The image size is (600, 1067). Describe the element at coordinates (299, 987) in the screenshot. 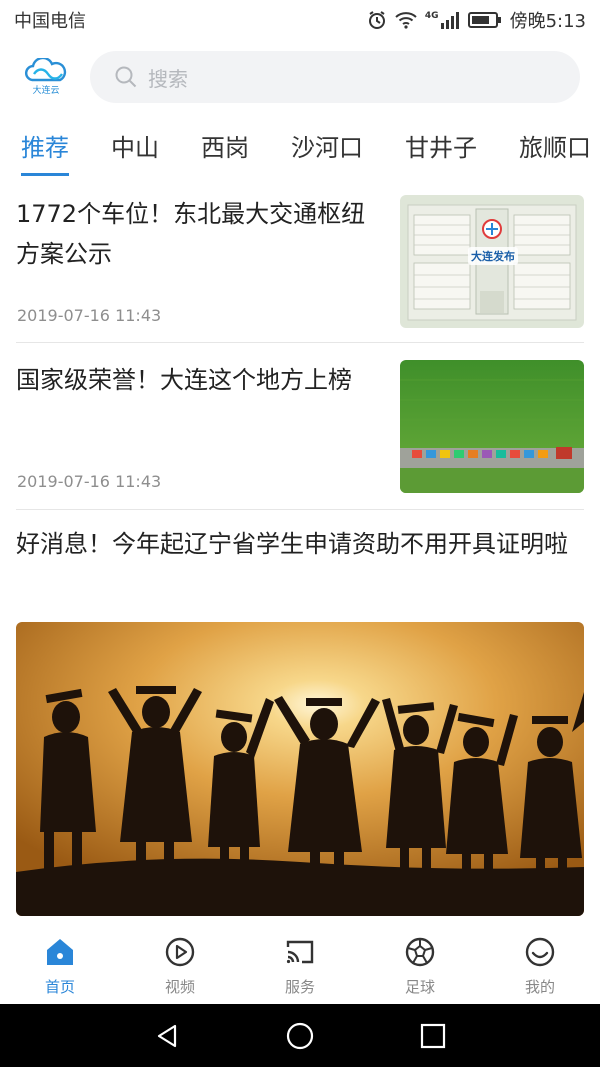

I see `nav-service-label: 服务` at that location.